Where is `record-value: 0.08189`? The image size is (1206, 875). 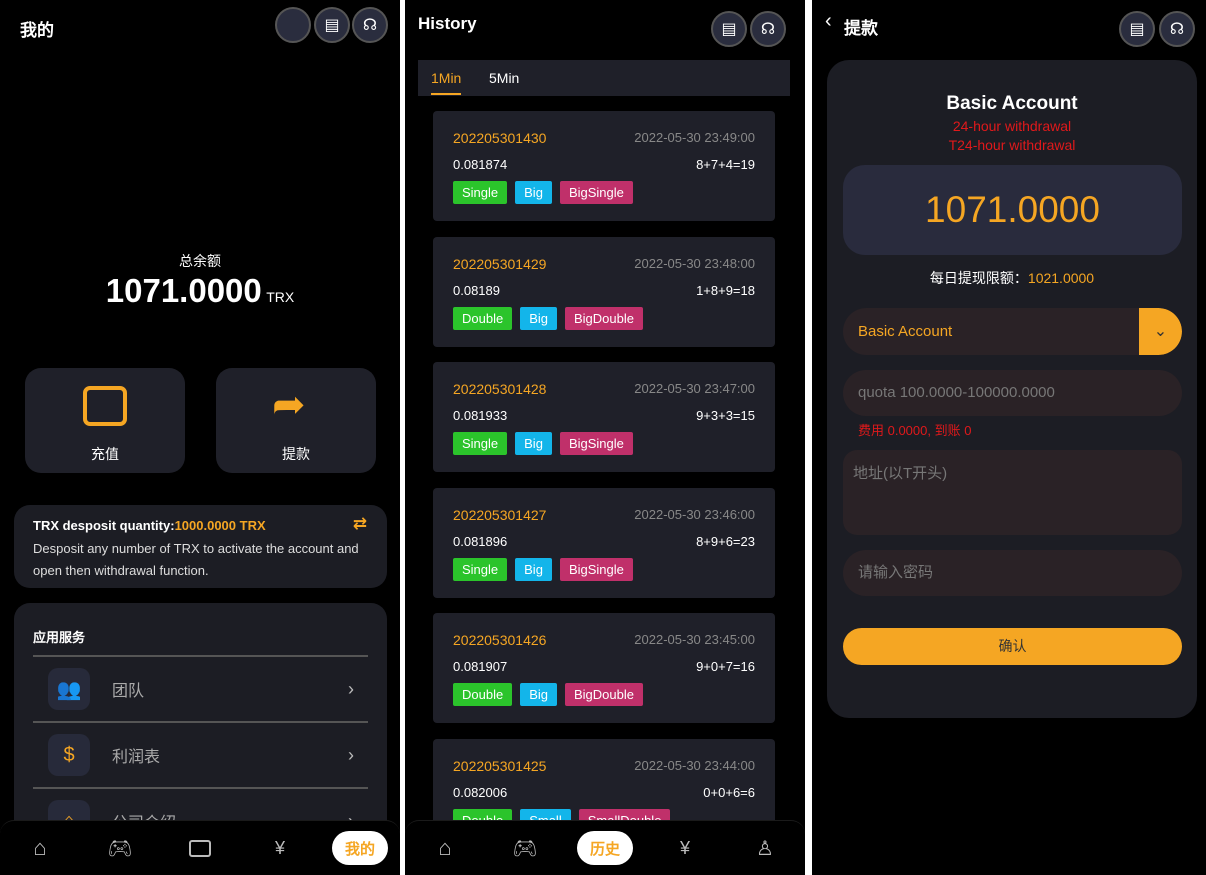
record-value: 0.08189 is located at coordinates (476, 290).